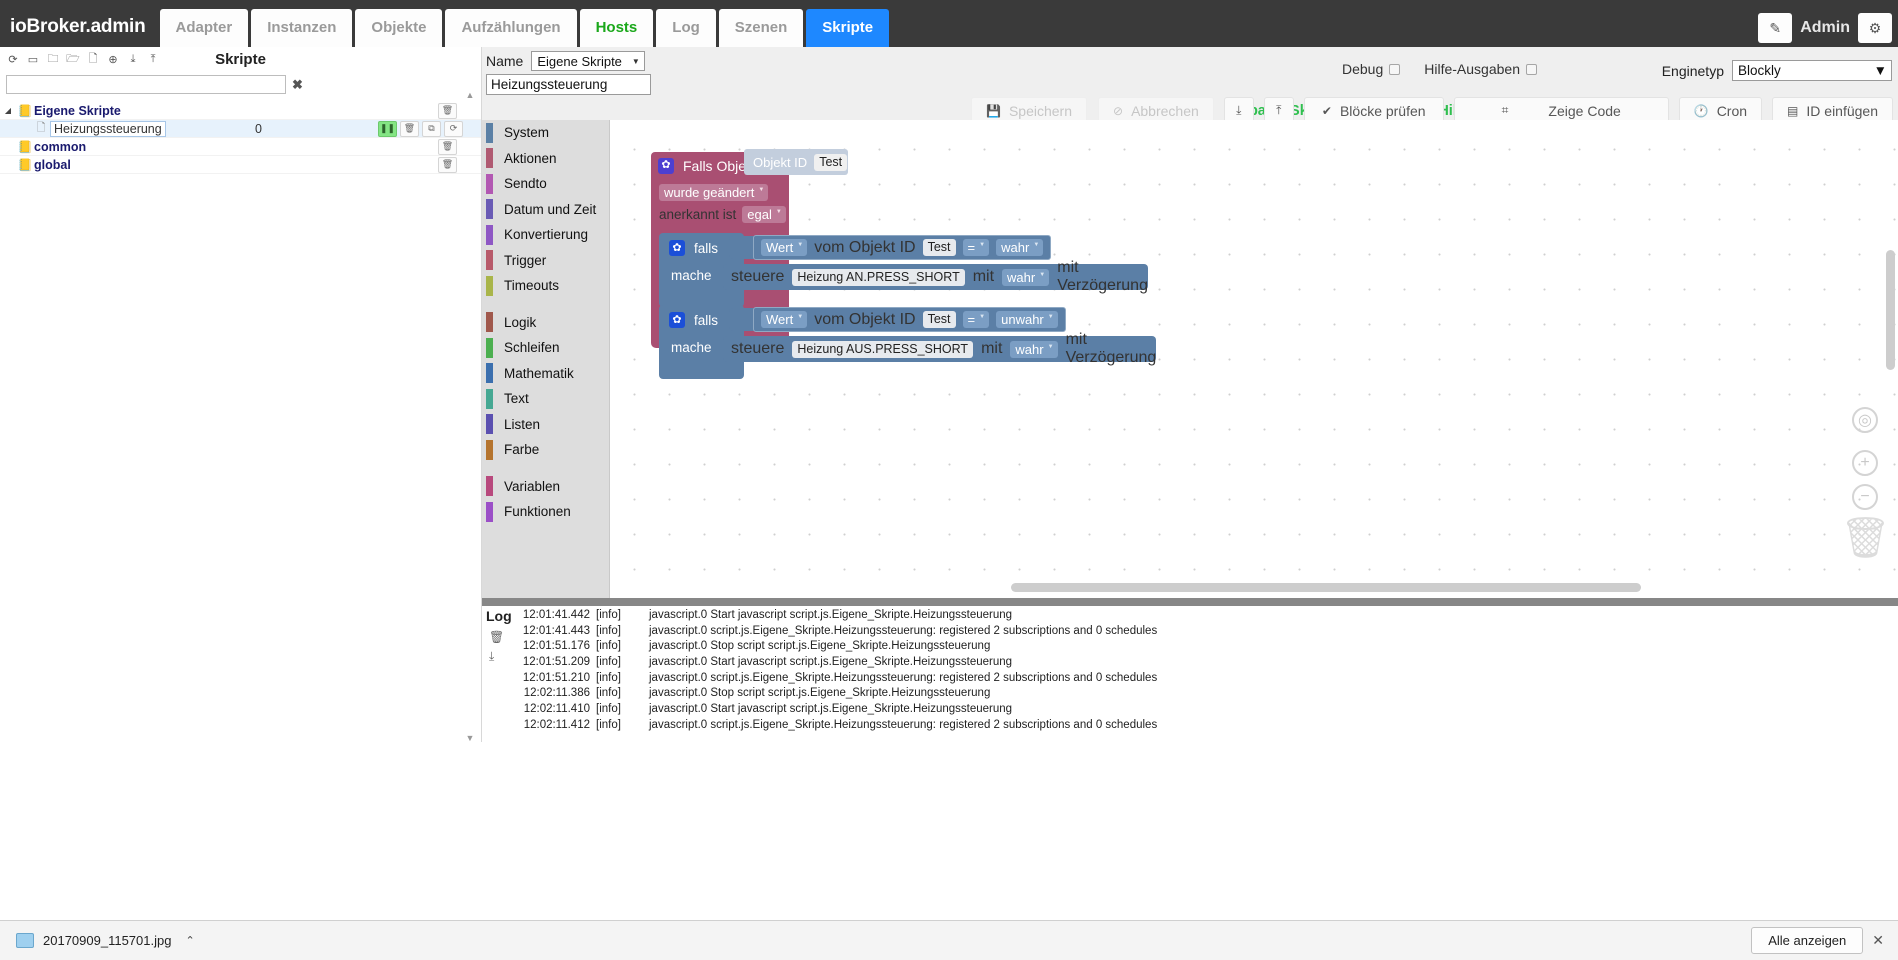  I want to click on tab-aufzaehlungen: Aufzählungen, so click(511, 28).